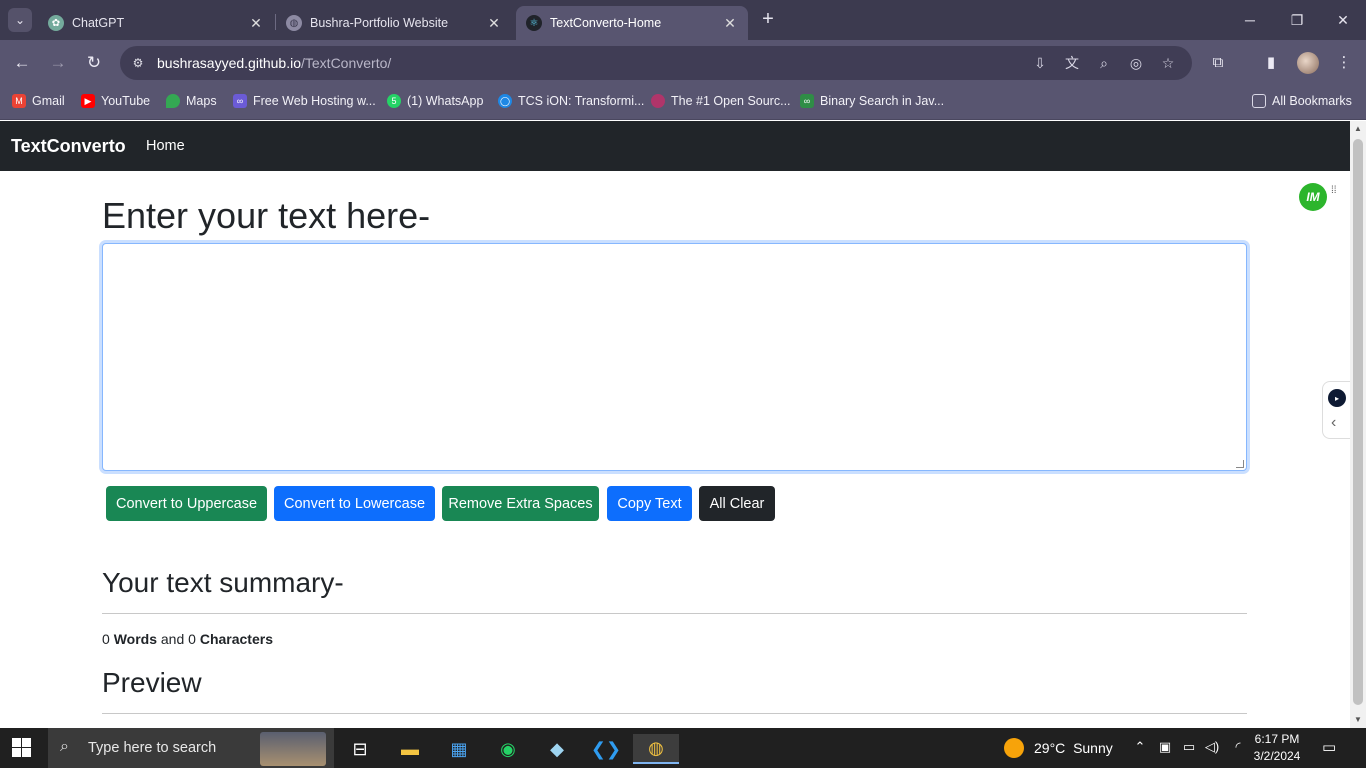 Image resolution: width=1366 pixels, height=768 pixels. I want to click on remove-spaces-button: Remove Extra Spaces, so click(520, 503).